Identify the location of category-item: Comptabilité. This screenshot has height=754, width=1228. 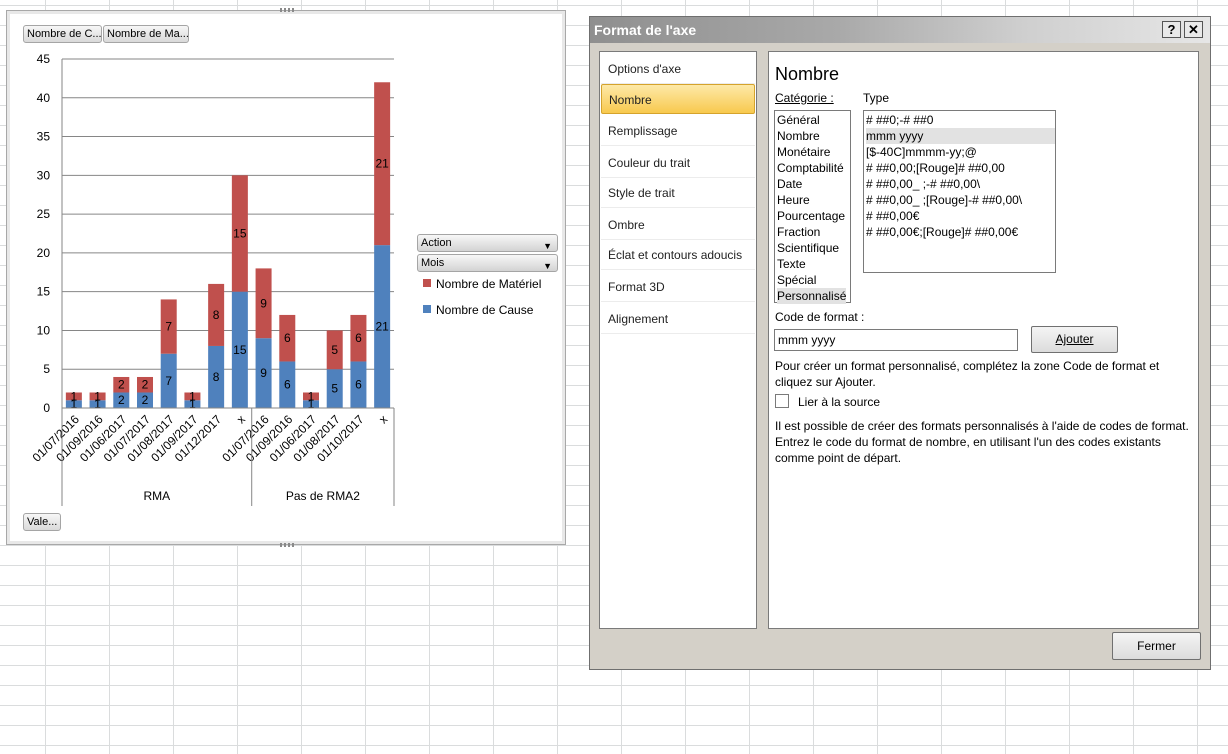
(810, 168).